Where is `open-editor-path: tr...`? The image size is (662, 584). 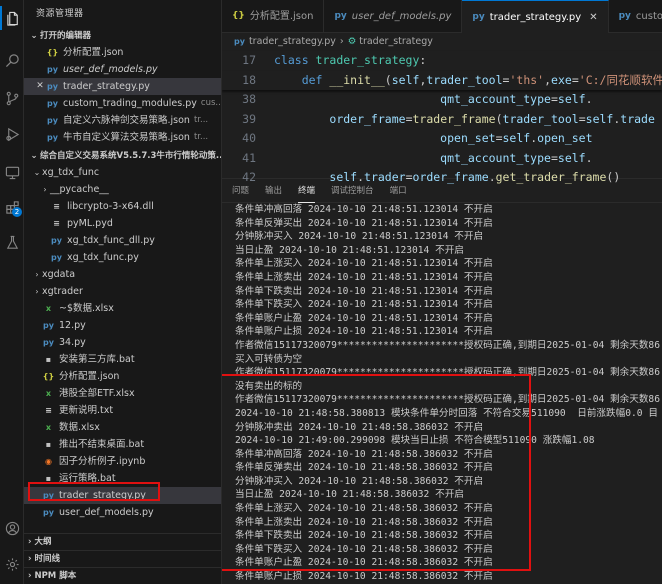
open-editor-path: tr... is located at coordinates (201, 137).